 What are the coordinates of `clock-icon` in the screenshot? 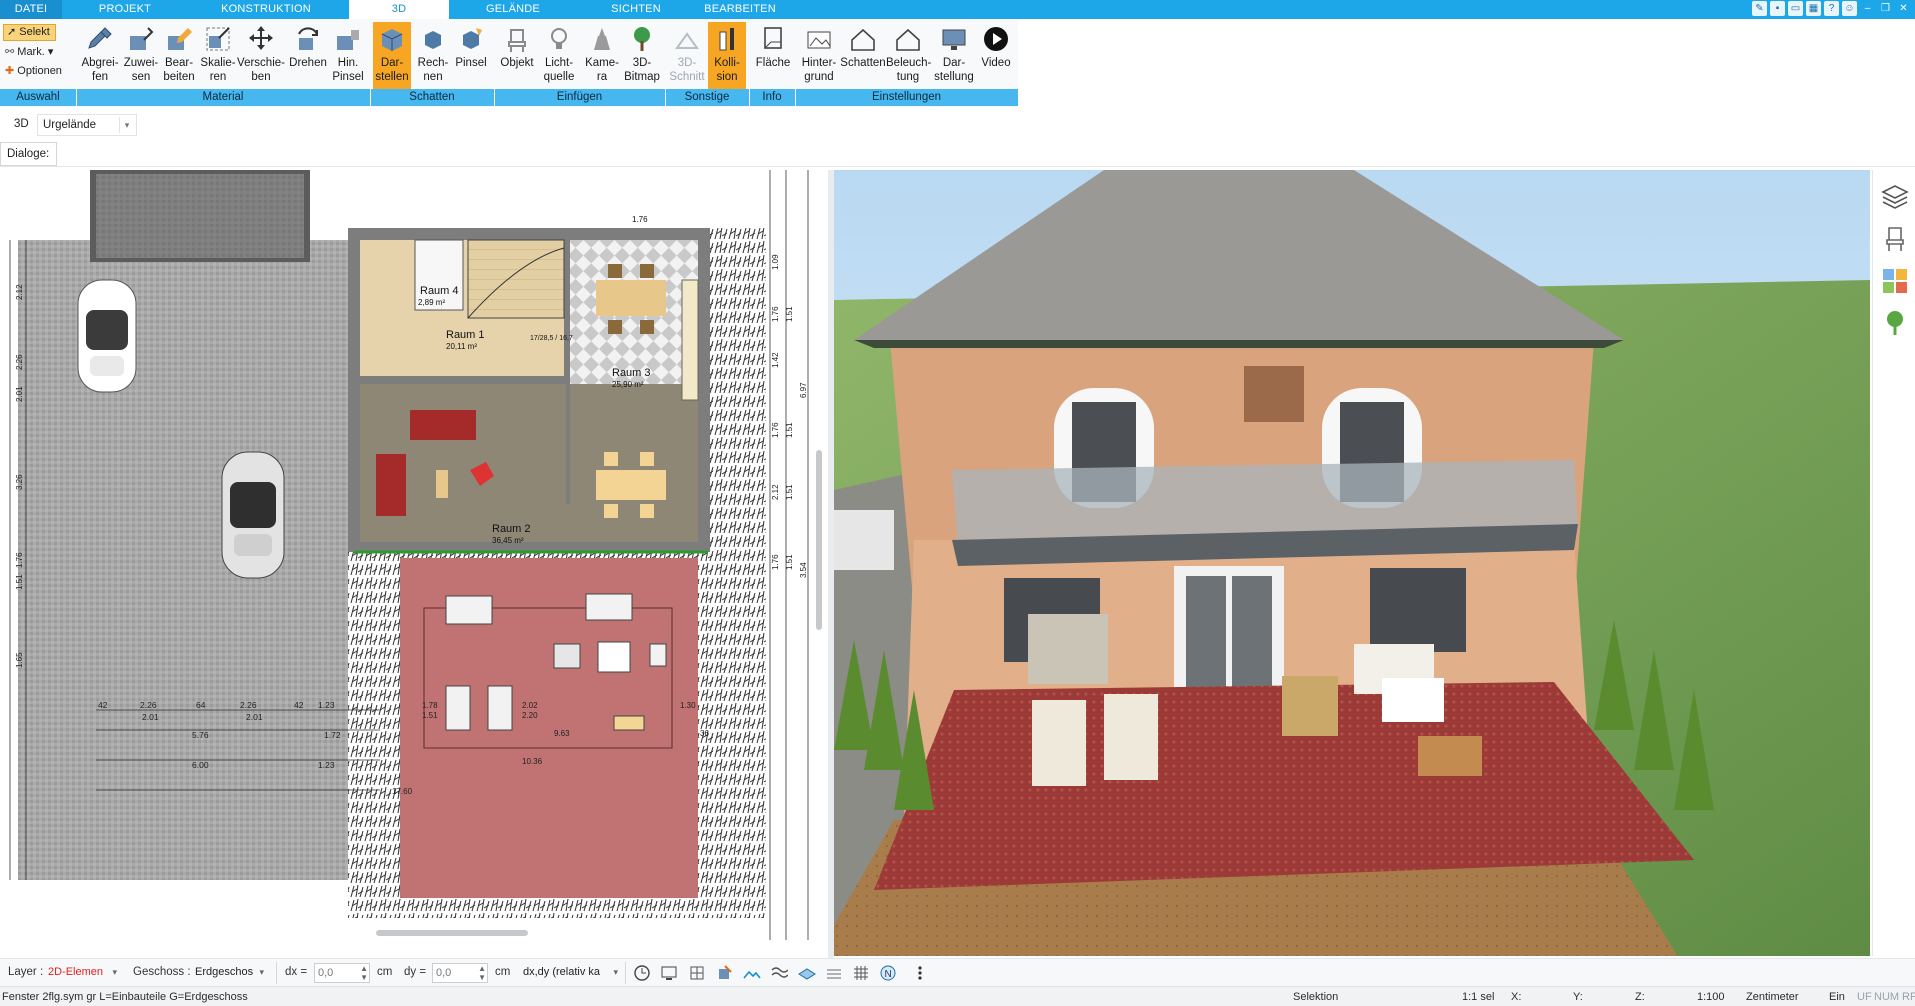 It's located at (642, 973).